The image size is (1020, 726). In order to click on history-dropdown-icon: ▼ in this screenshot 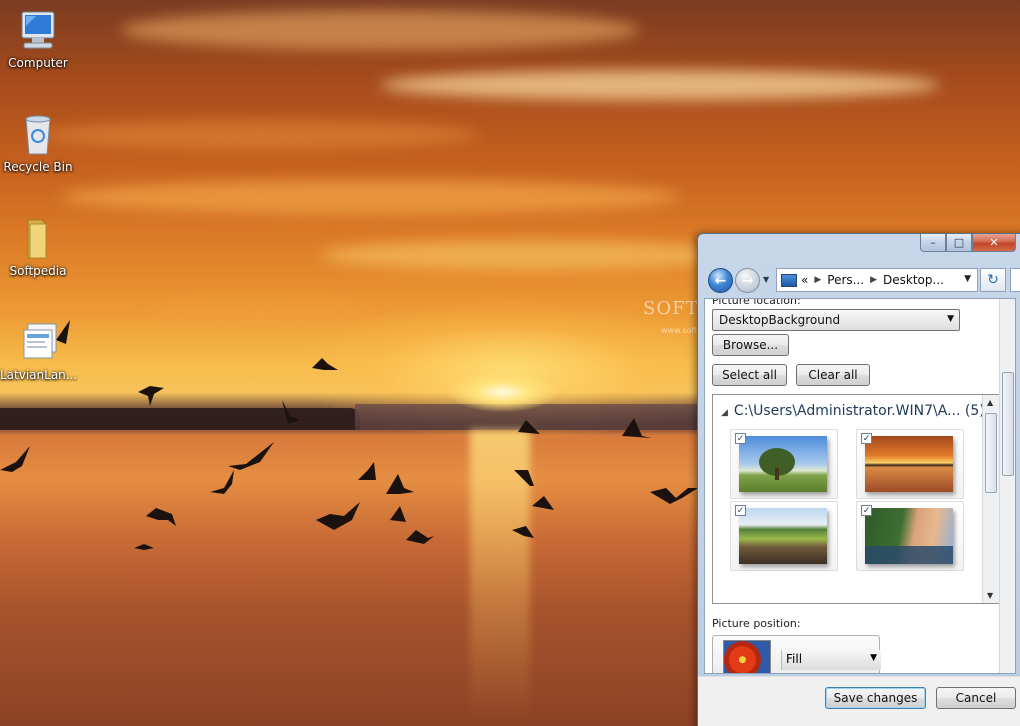, I will do `click(766, 279)`.